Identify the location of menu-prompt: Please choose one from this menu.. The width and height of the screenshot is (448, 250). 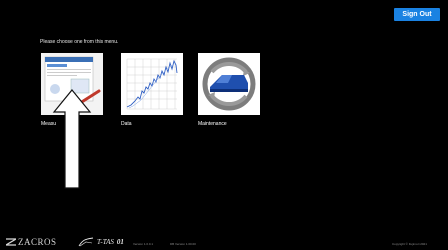
(79, 42).